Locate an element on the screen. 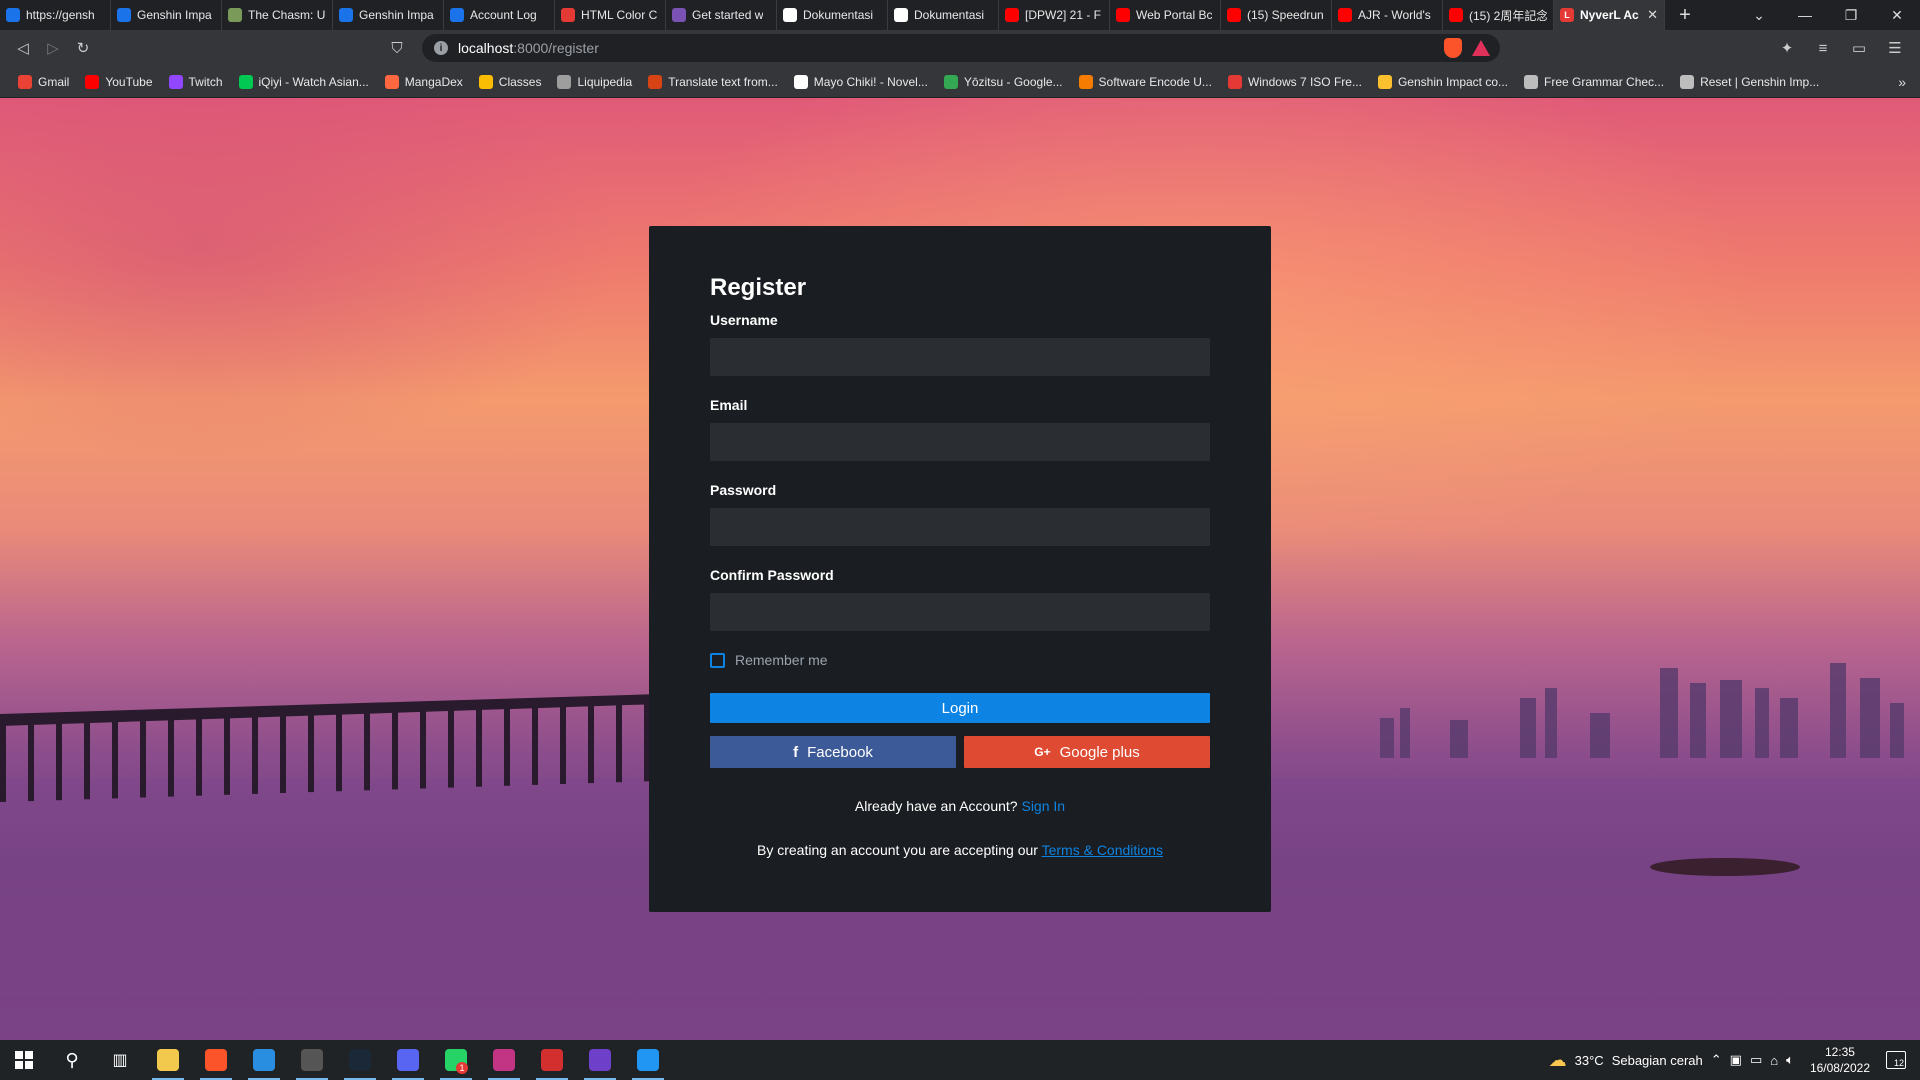  tab-7: Dokumentasi is located at coordinates (832, 15).